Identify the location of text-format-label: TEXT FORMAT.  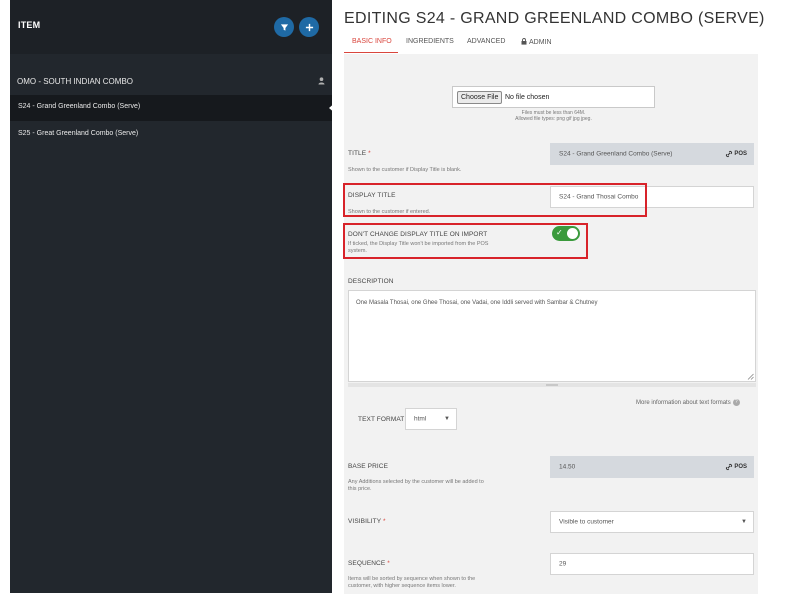
(381, 419).